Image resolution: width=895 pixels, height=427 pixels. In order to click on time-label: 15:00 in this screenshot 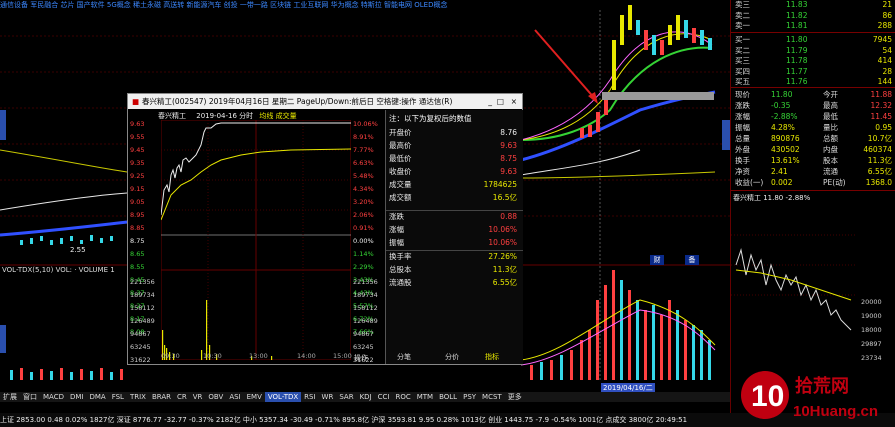, I will do `click(342, 356)`.